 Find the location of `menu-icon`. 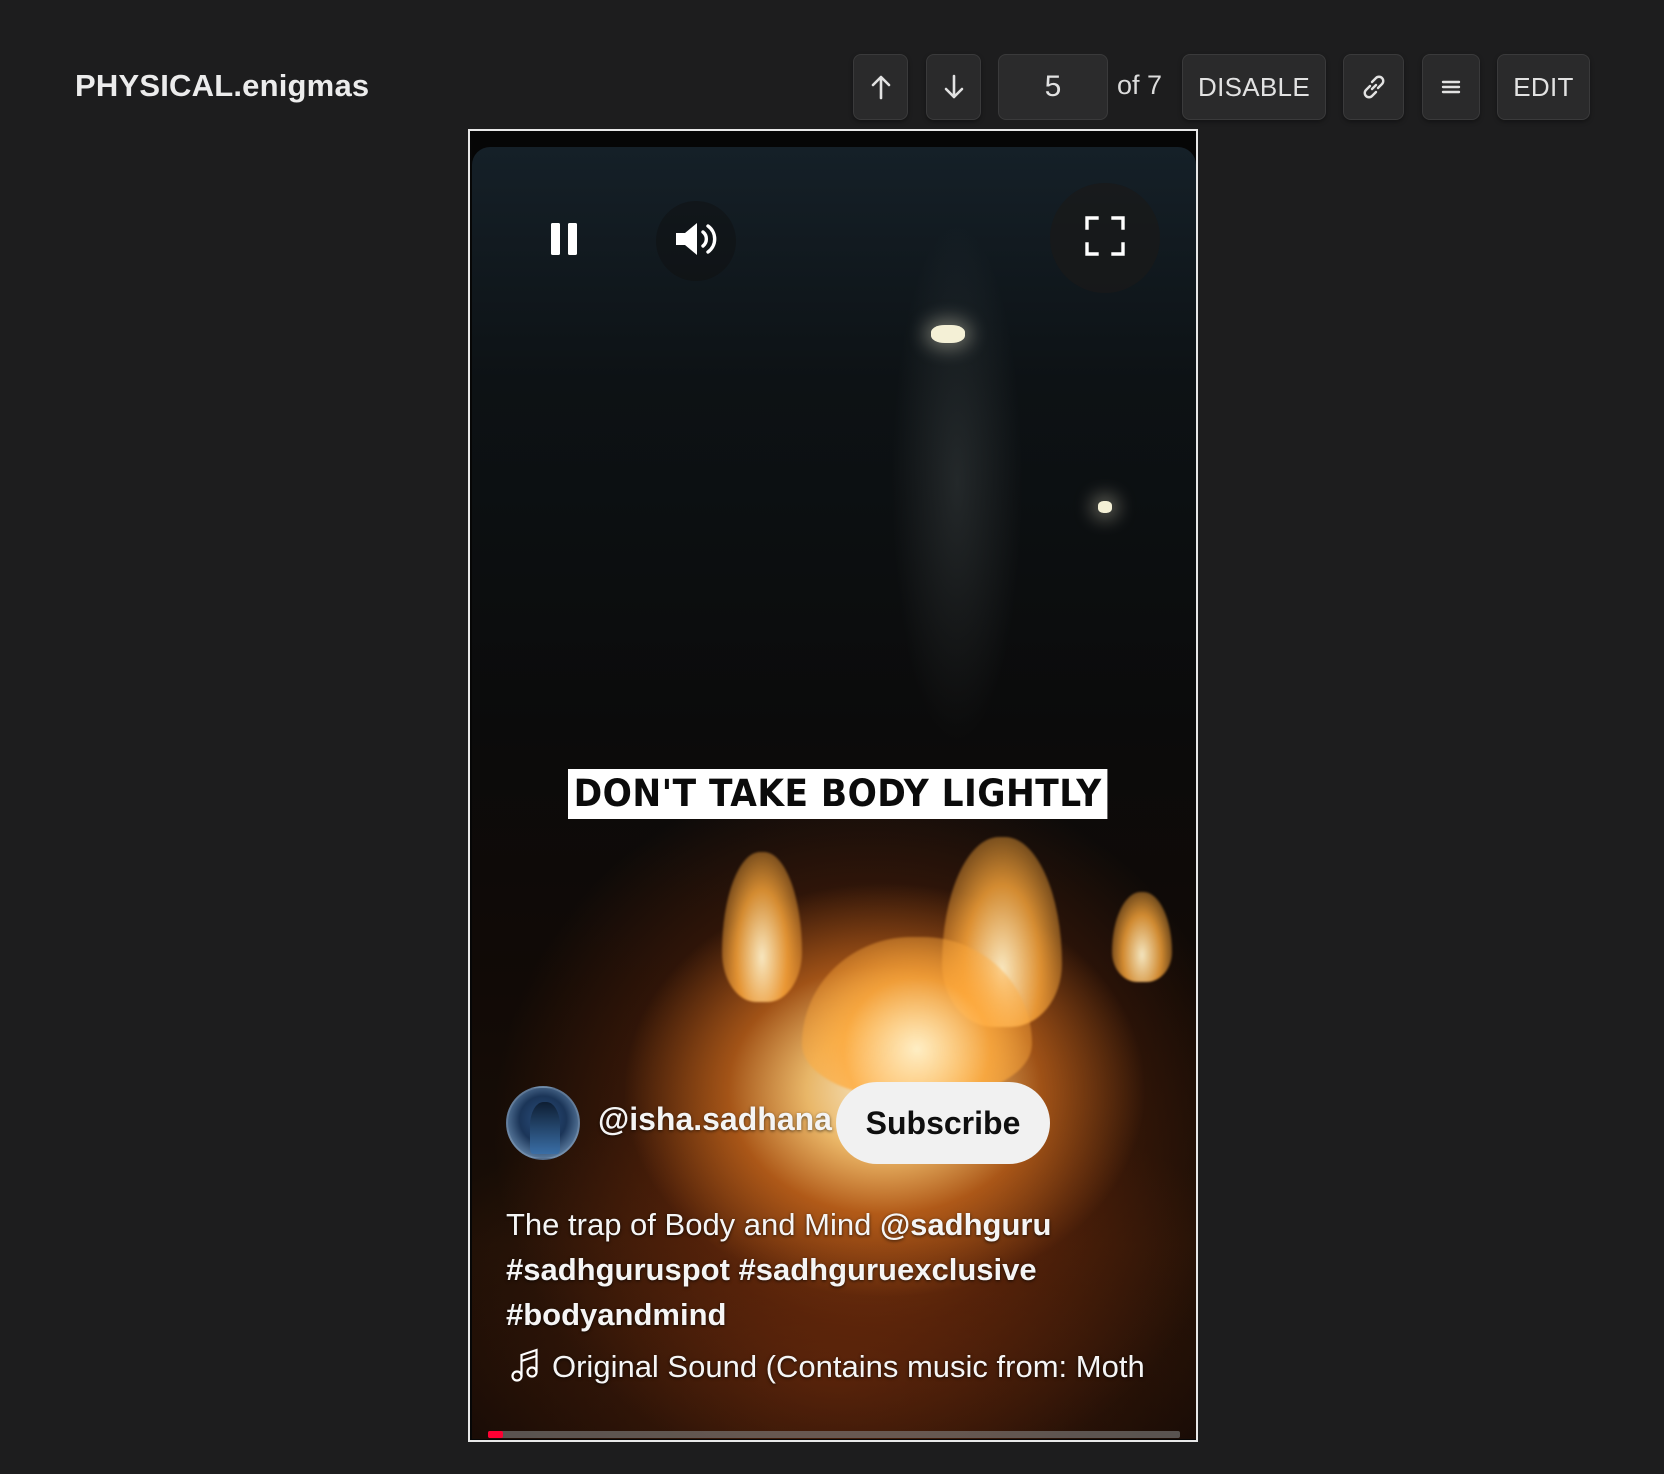

menu-icon is located at coordinates (1451, 87).